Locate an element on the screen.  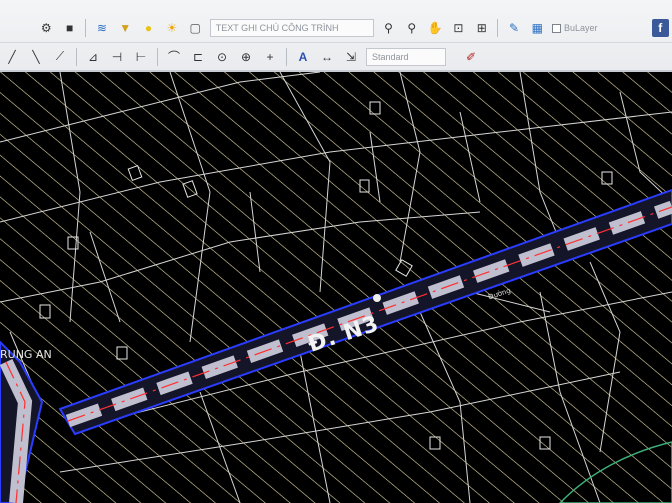
street-name-label: RUNG AN is located at coordinates (26, 354).